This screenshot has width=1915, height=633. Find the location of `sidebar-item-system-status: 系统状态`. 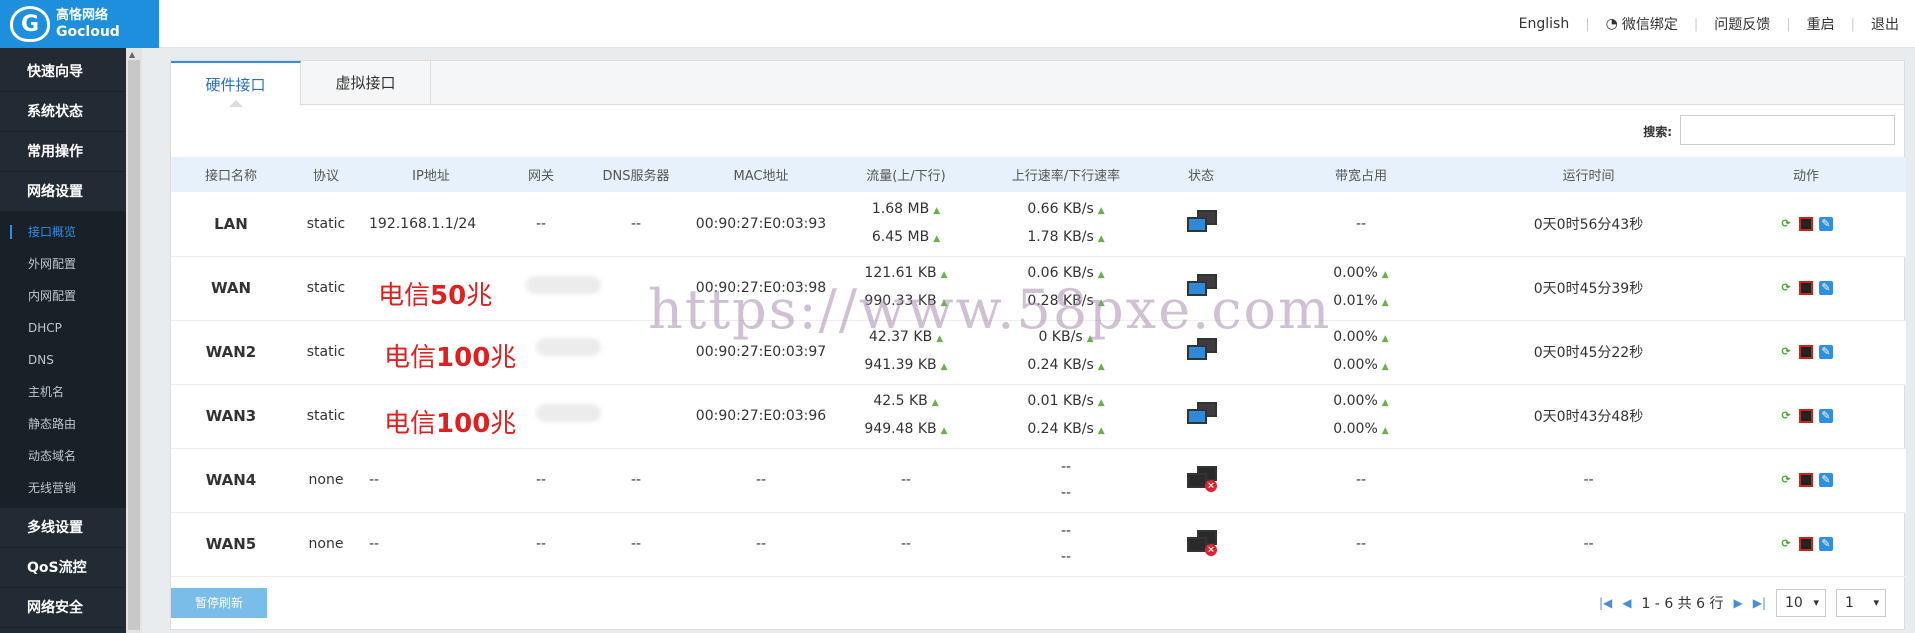

sidebar-item-system-status: 系统状态 is located at coordinates (63, 112).